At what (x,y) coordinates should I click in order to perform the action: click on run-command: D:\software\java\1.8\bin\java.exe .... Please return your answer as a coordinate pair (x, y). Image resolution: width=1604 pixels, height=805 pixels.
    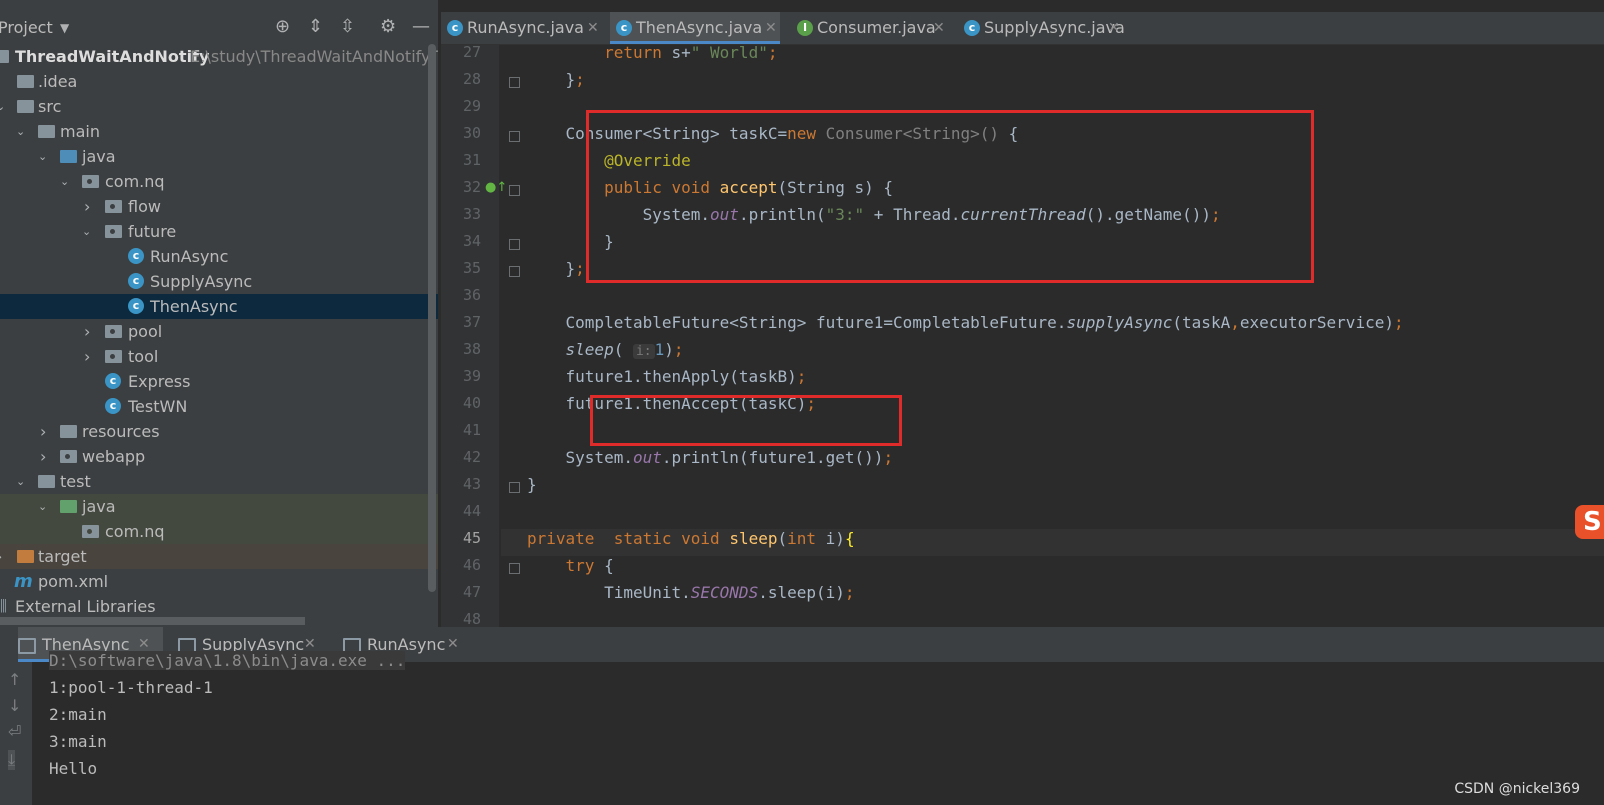
    Looking at the image, I should click on (227, 660).